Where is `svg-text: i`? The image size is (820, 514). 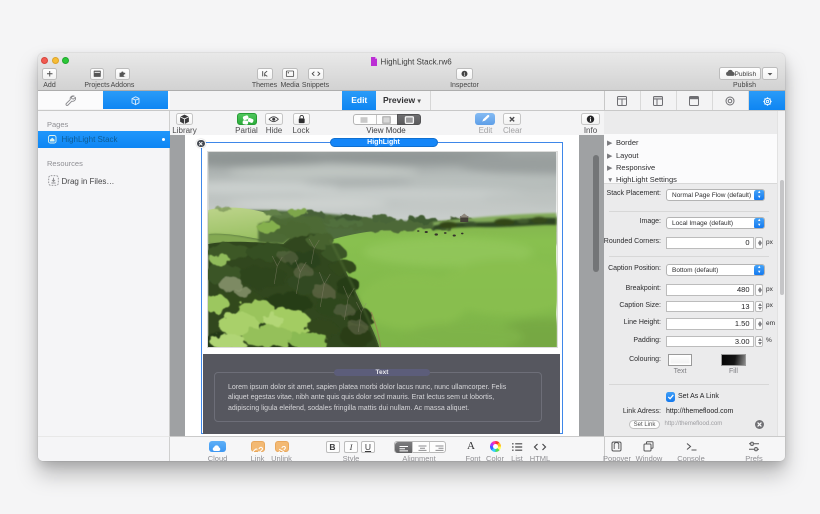
svg-text: i is located at coordinates (590, 119).